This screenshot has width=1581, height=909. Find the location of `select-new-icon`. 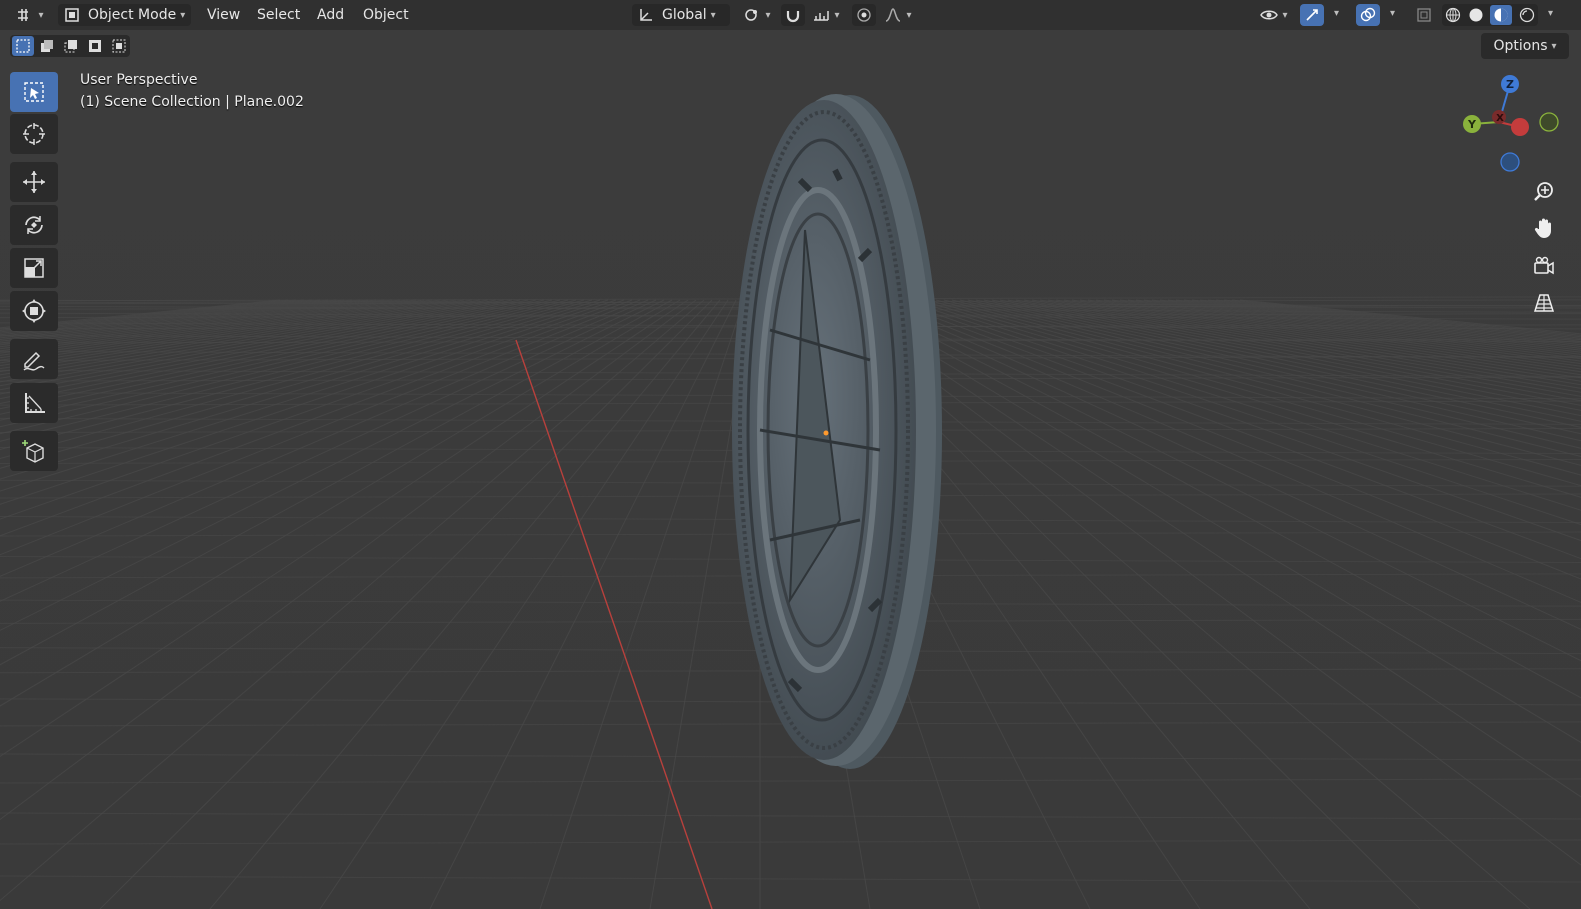

select-new-icon is located at coordinates (23, 46).